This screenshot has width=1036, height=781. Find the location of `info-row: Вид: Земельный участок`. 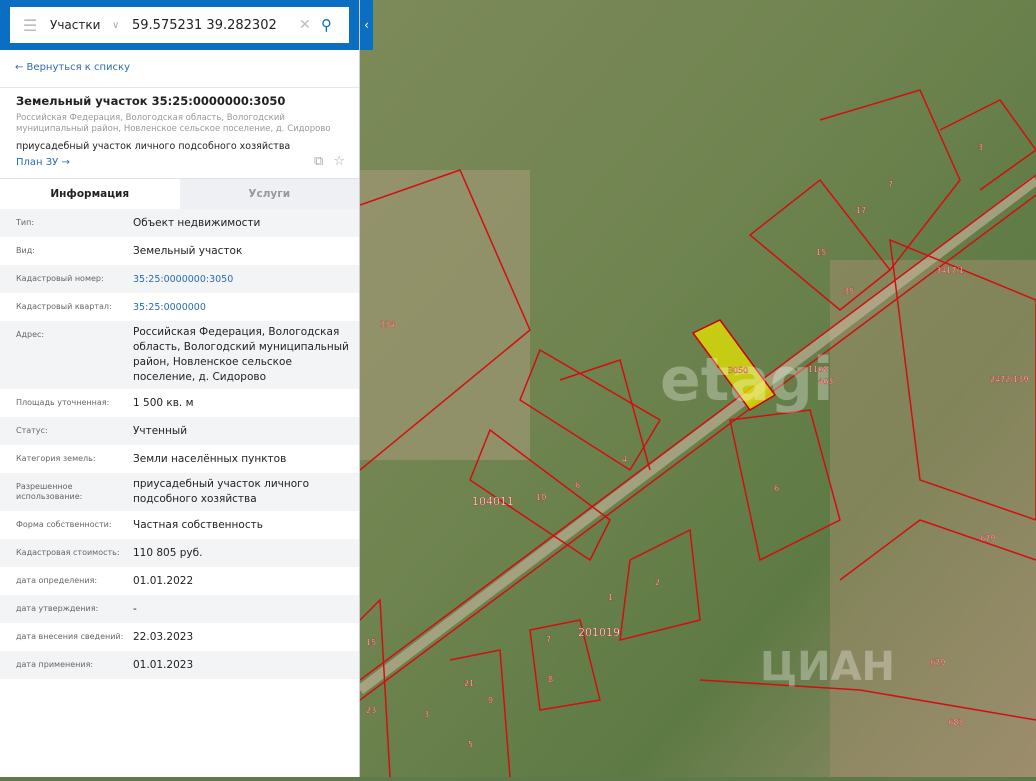

info-row: Вид: Земельный участок is located at coordinates (179, 251).